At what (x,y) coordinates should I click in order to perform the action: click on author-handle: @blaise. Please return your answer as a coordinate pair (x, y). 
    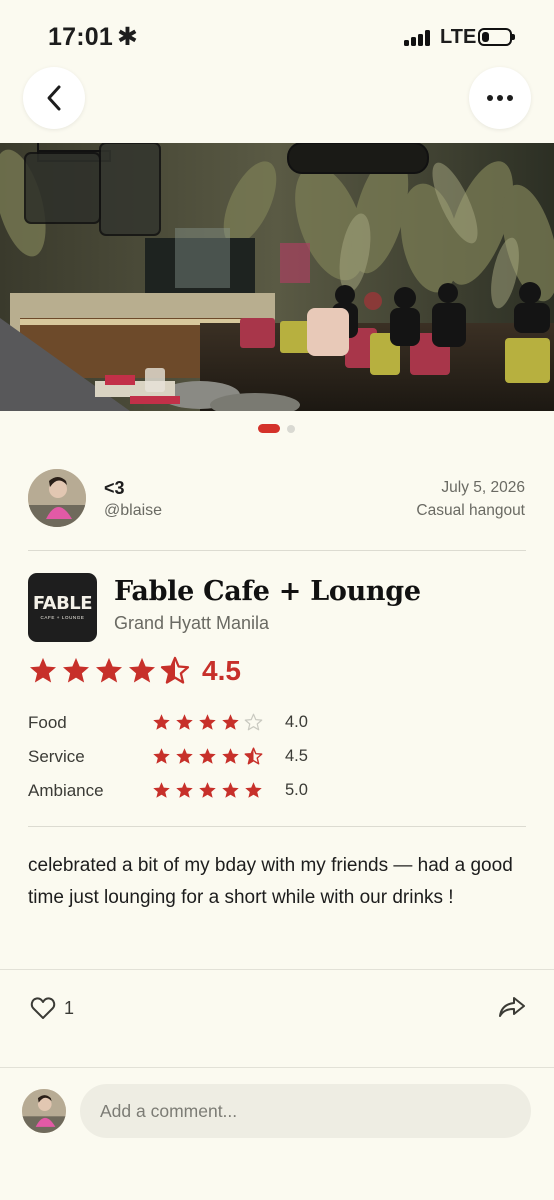
    Looking at the image, I should click on (133, 511).